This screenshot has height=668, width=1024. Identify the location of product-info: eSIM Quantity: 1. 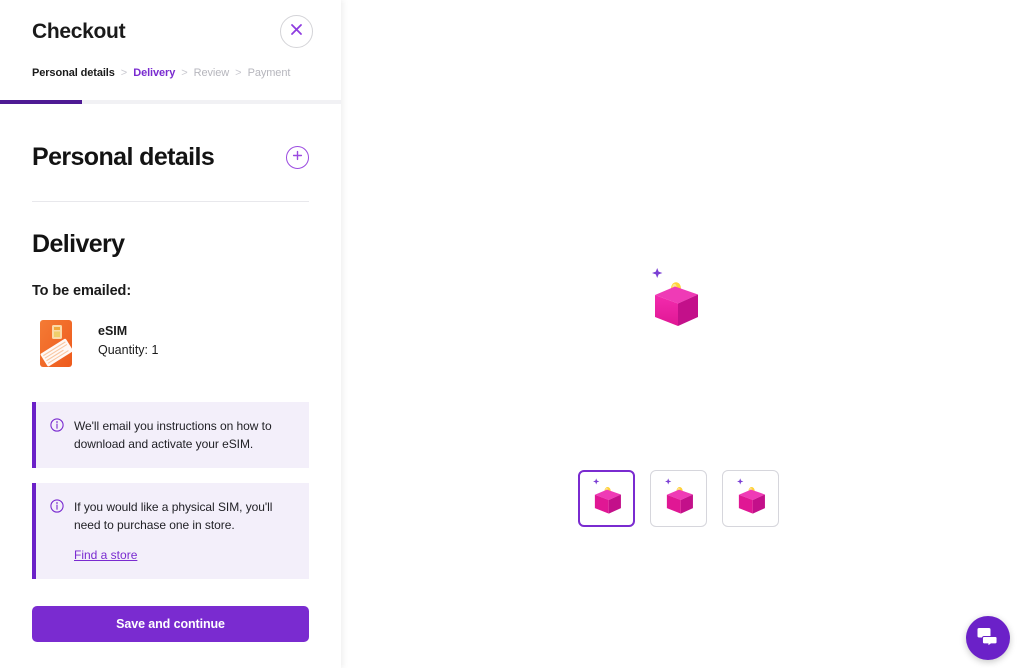
(128, 338).